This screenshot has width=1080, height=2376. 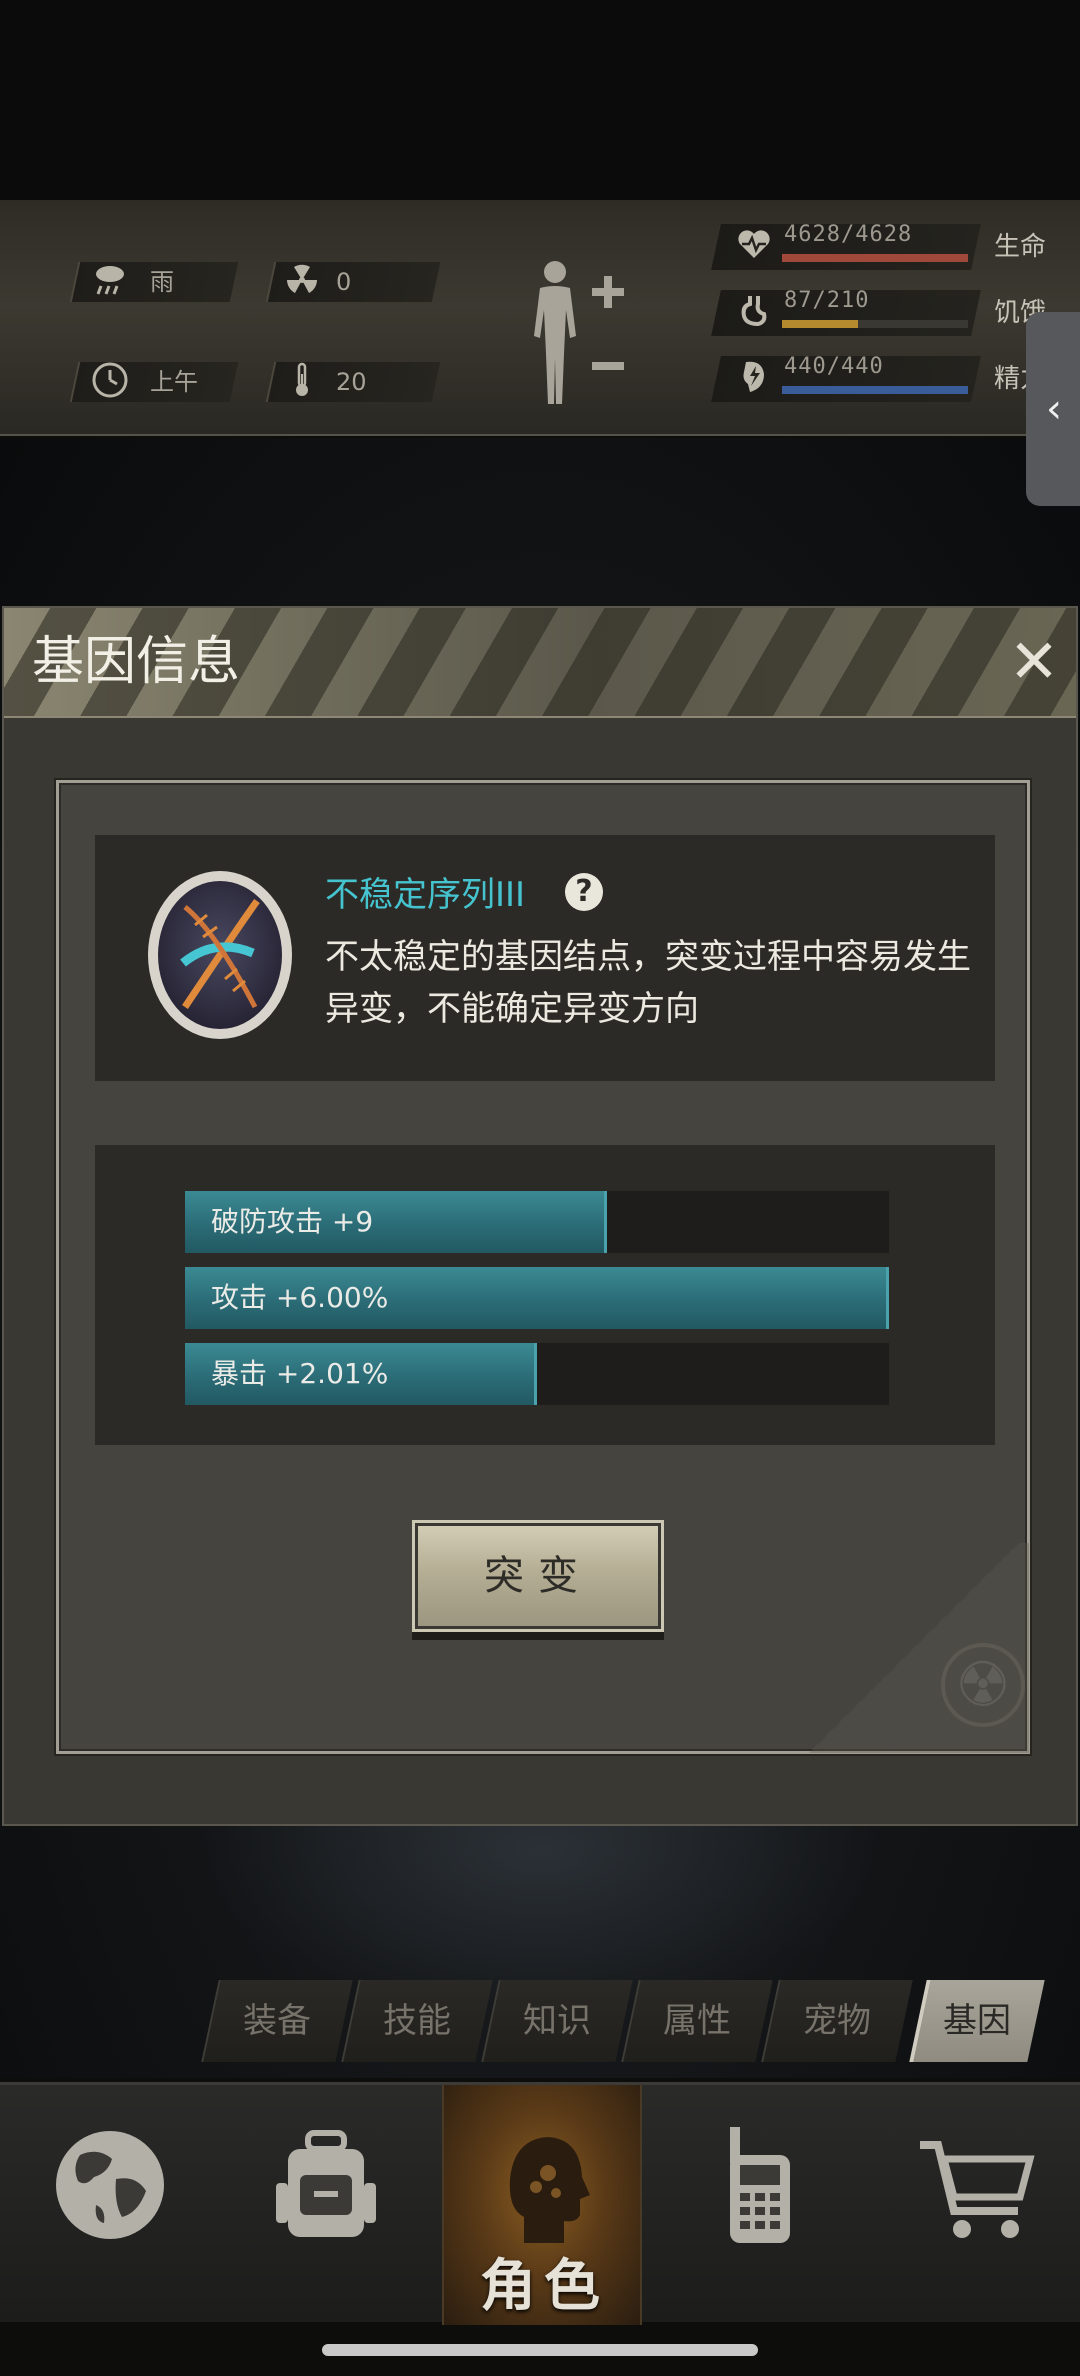 What do you see at coordinates (537, 1222) in the screenshot?
I see `stat-bar-break-attack: 破防攻击 +9` at bounding box center [537, 1222].